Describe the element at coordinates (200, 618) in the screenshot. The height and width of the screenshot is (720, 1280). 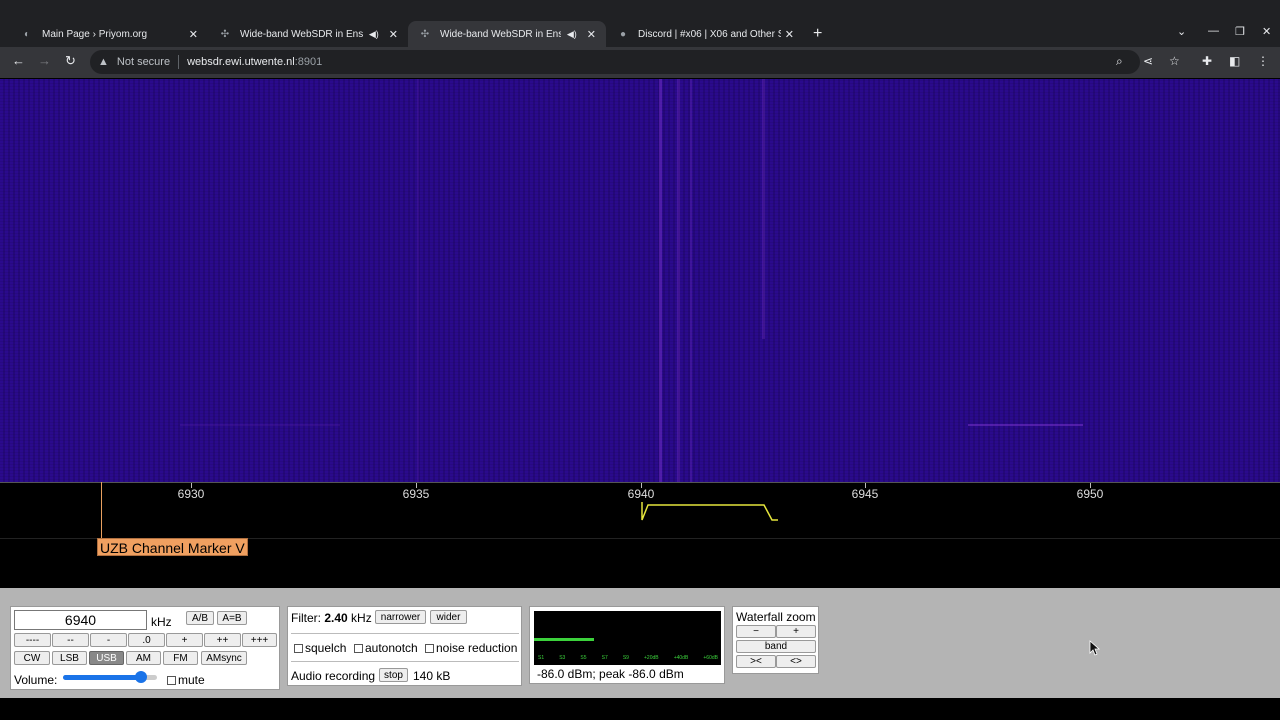
I see `ab-button: A/B` at that location.